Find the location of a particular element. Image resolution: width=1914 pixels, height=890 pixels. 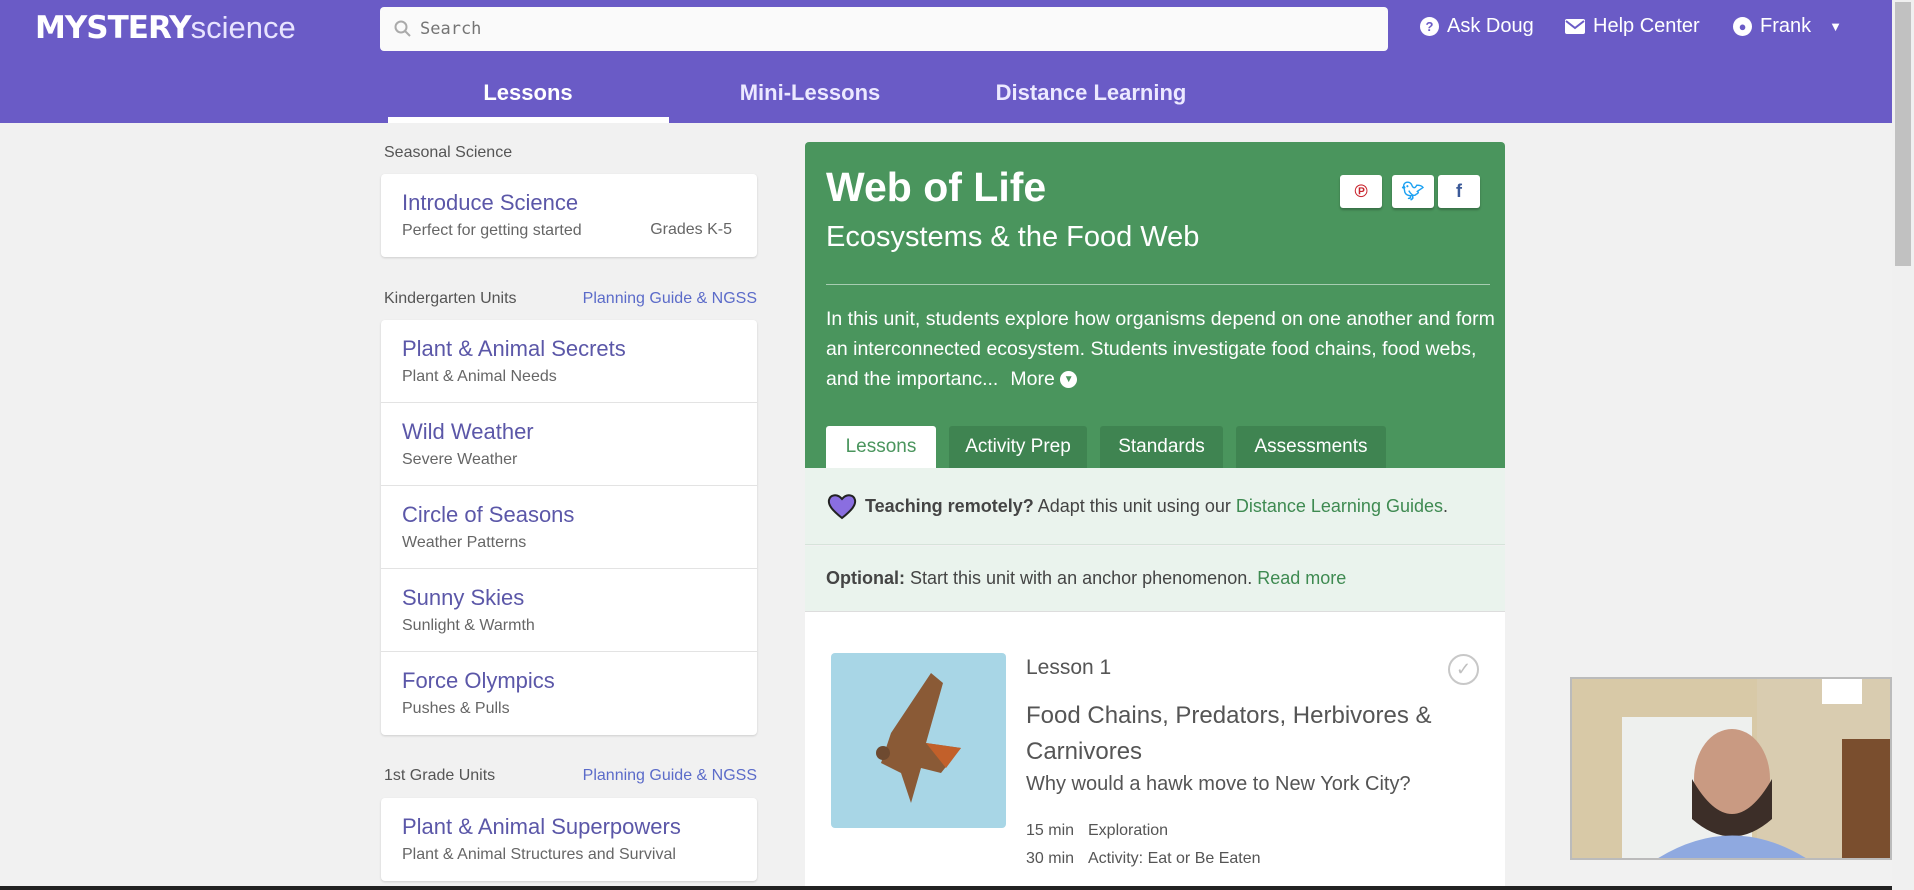

chevron-down-circle-icon: ▼ is located at coordinates (1069, 380).